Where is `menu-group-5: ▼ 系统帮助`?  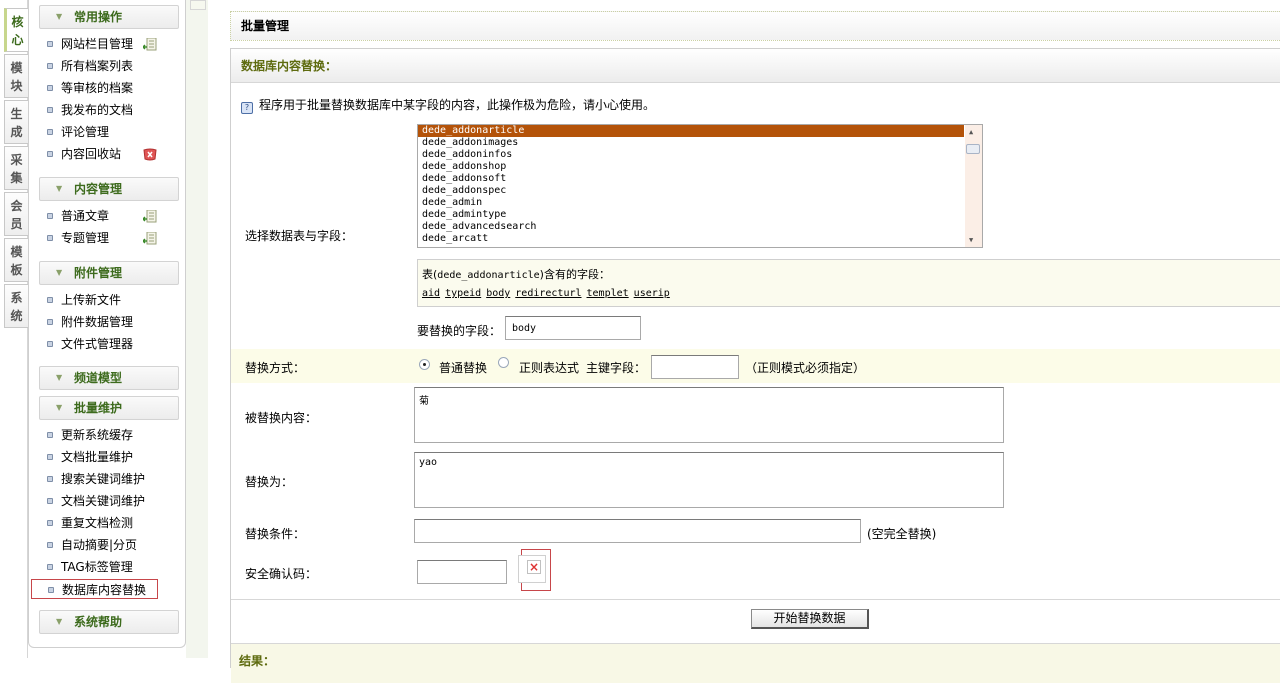 menu-group-5: ▼ 系统帮助 is located at coordinates (109, 622).